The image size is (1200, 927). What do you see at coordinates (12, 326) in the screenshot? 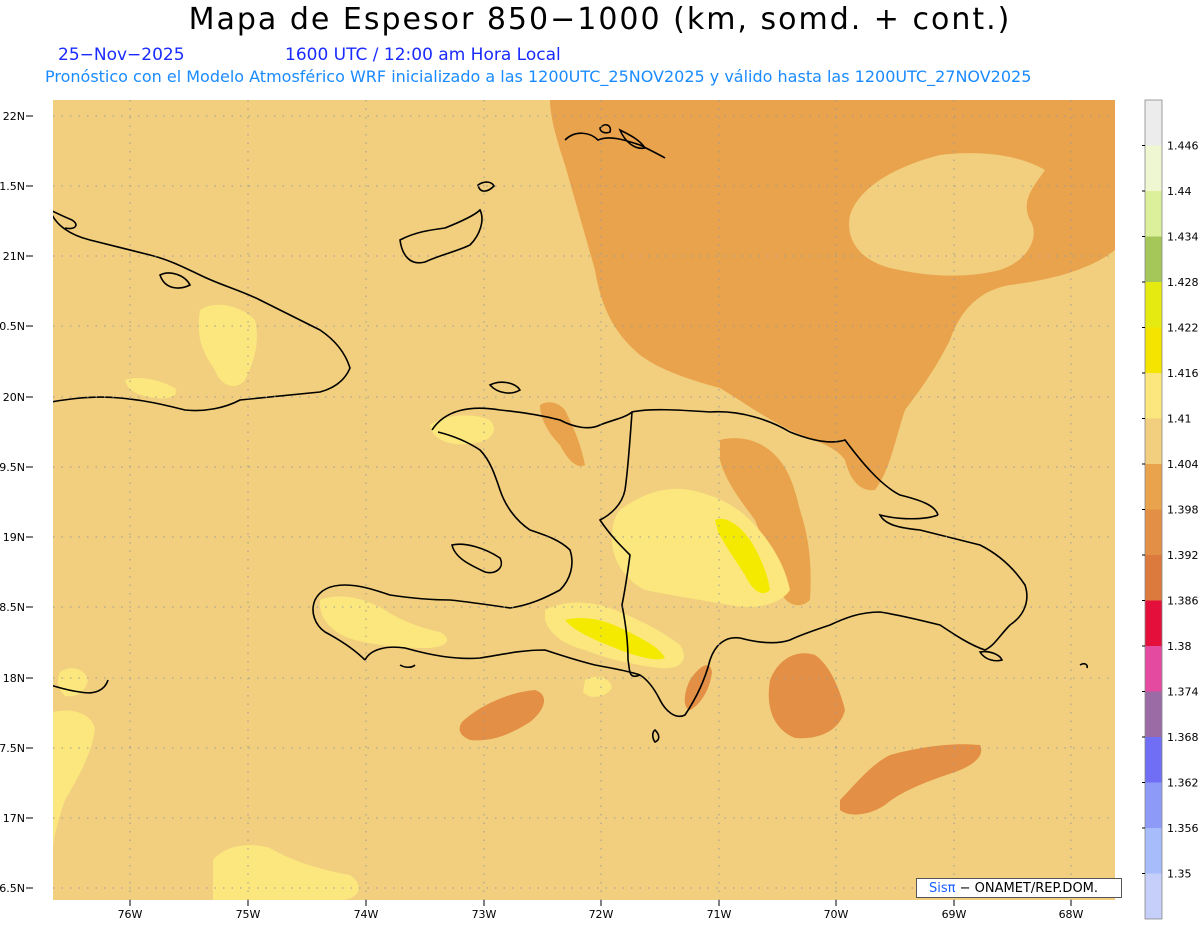
I see `lat-label: 0.5N` at bounding box center [12, 326].